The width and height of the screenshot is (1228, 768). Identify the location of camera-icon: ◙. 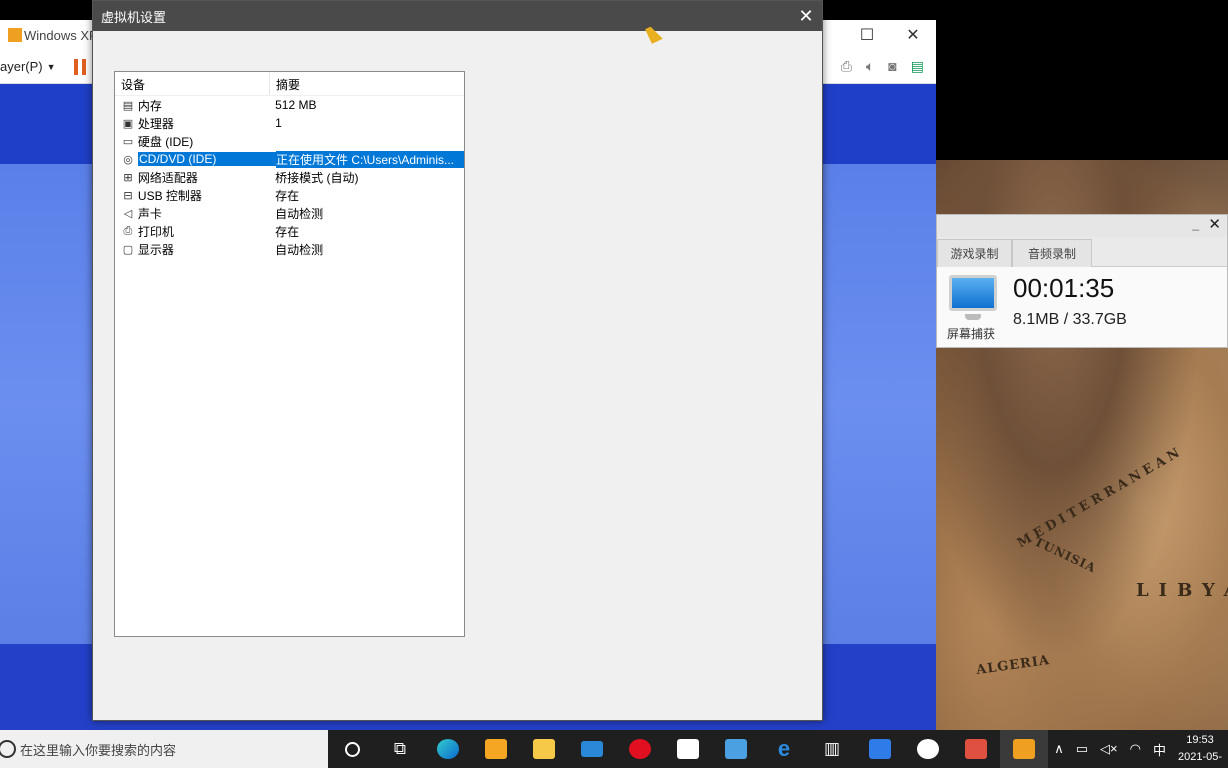
(892, 66).